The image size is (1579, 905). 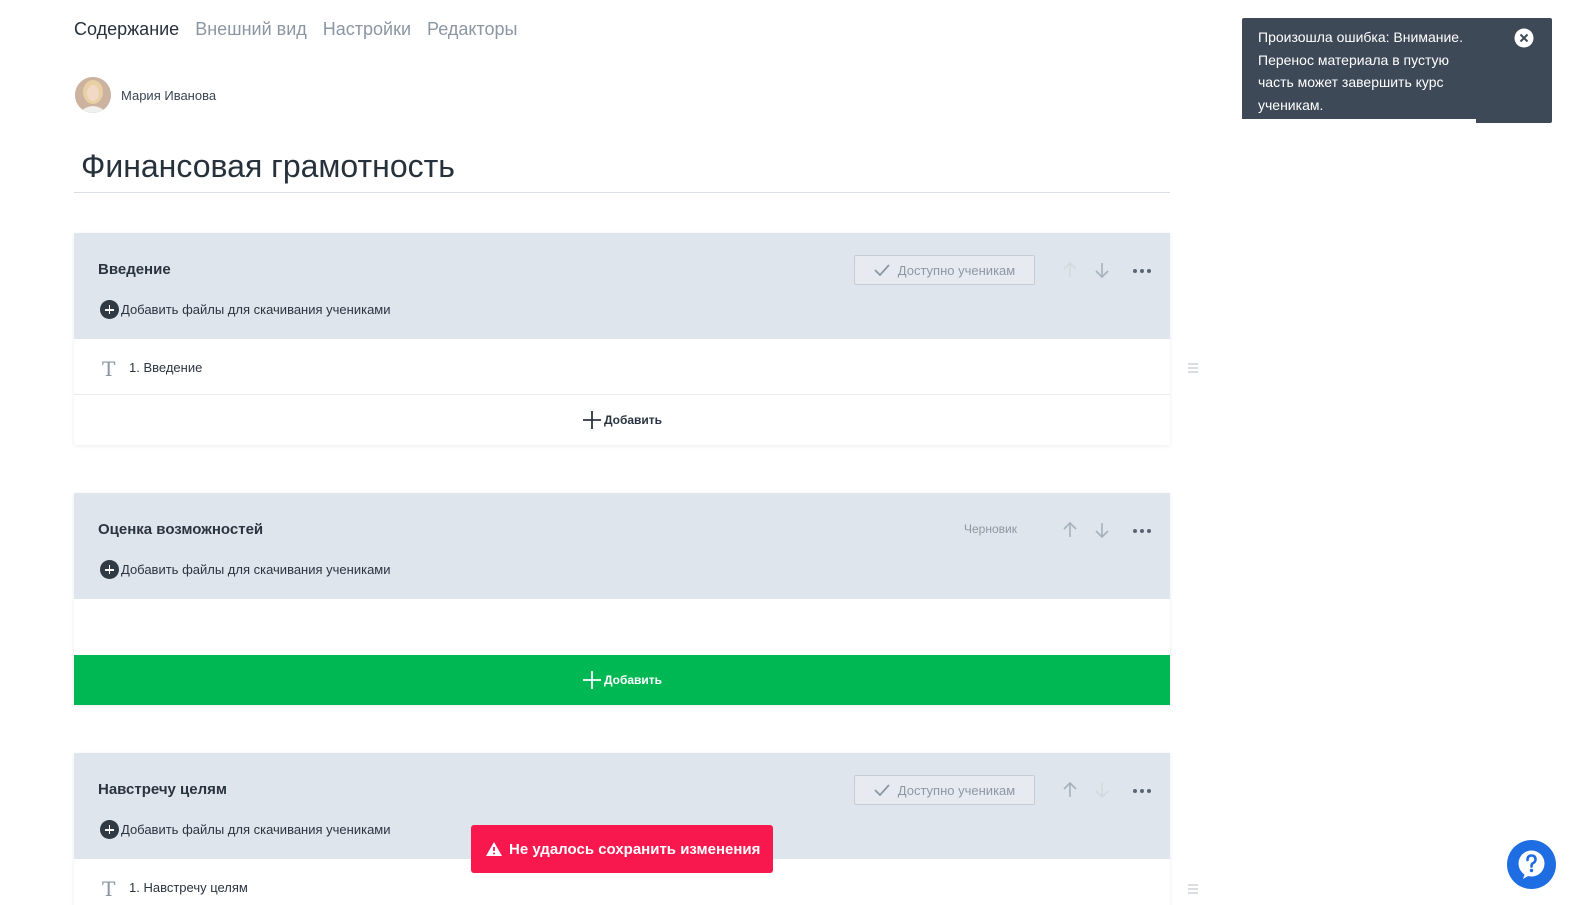 I want to click on save-error-toast: Не удалось сохранить изменения, so click(x=622, y=849).